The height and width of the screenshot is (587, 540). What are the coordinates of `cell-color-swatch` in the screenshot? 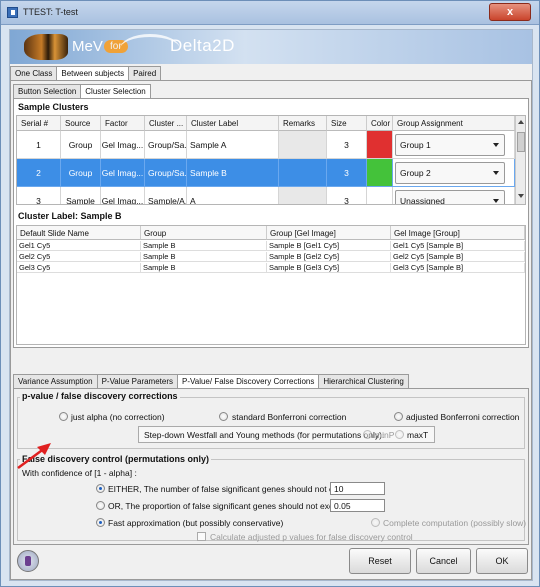 It's located at (380, 173).